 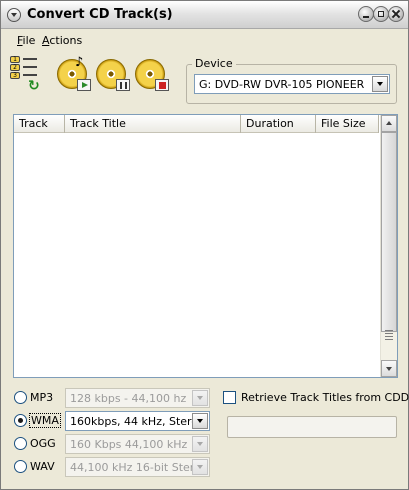 I want to click on wav-quality-select: 44,100 kHz 16-bit Stereo, so click(x=137, y=467).